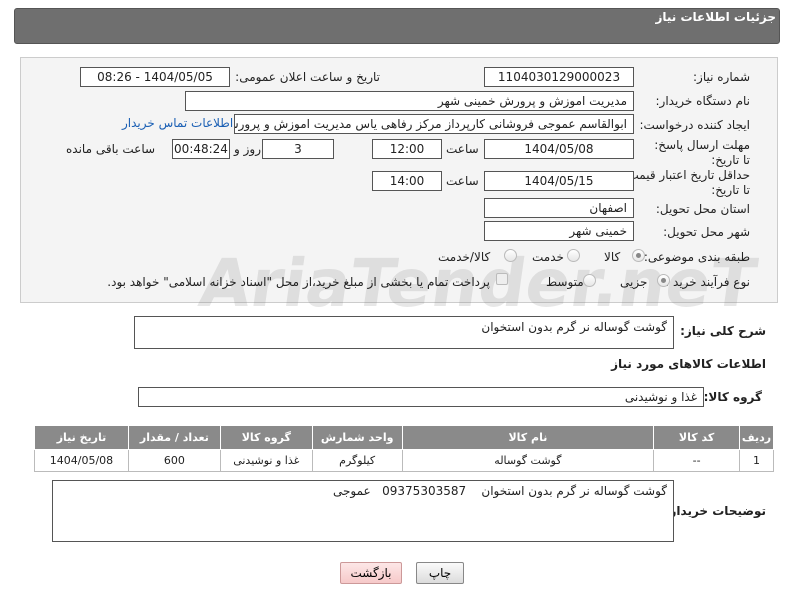 The image size is (788, 598). I want to click on province-field: اصفهان, so click(559, 208).